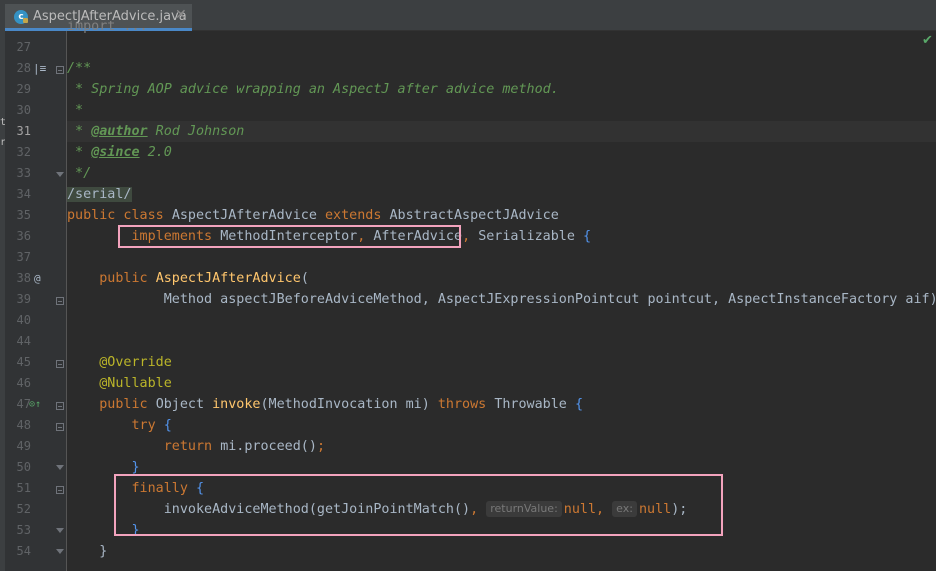 The width and height of the screenshot is (936, 571). Describe the element at coordinates (99, 194) in the screenshot. I see `code-line-34: /serial/` at that location.